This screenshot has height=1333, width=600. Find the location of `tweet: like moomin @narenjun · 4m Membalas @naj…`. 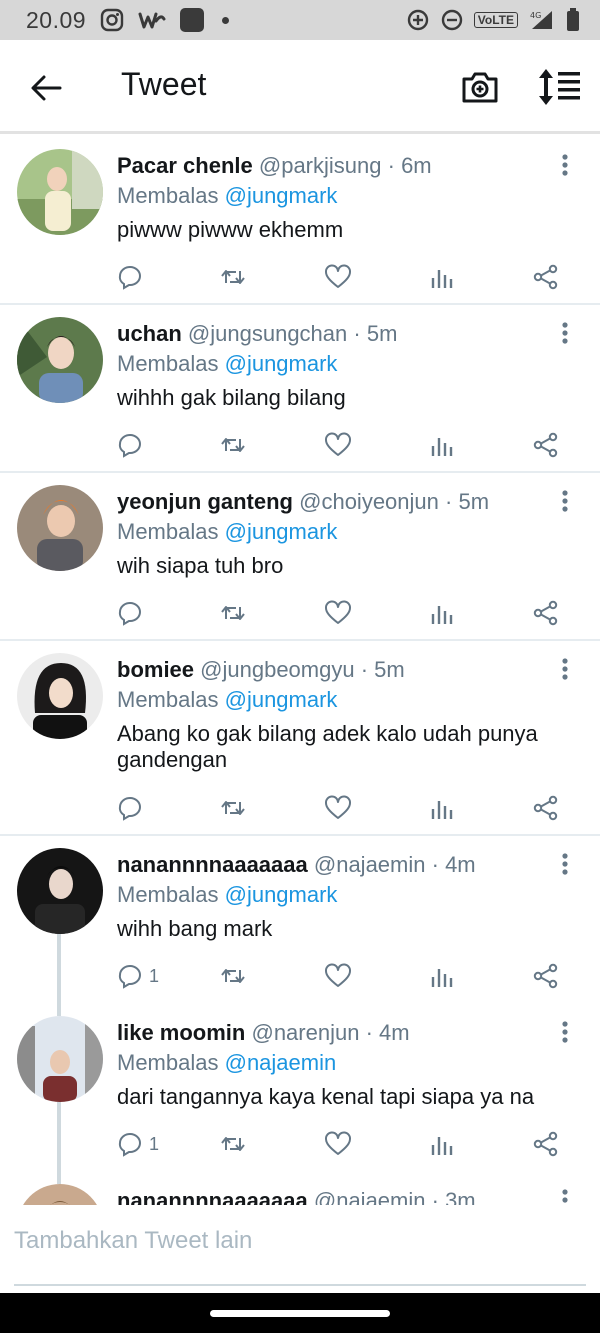

tweet: like moomin @narenjun · 4m Membalas @naj… is located at coordinates (300, 1088).